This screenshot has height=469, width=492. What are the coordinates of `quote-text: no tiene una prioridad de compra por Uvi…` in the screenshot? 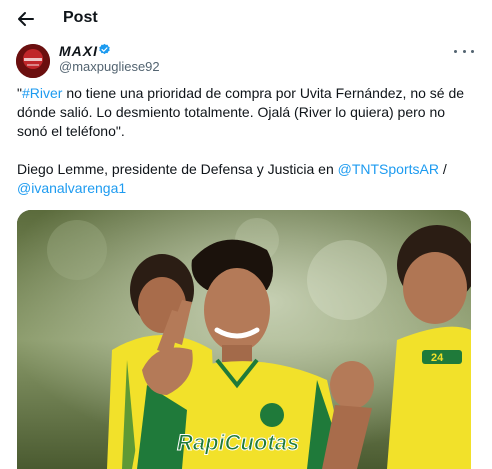 It's located at (241, 112).